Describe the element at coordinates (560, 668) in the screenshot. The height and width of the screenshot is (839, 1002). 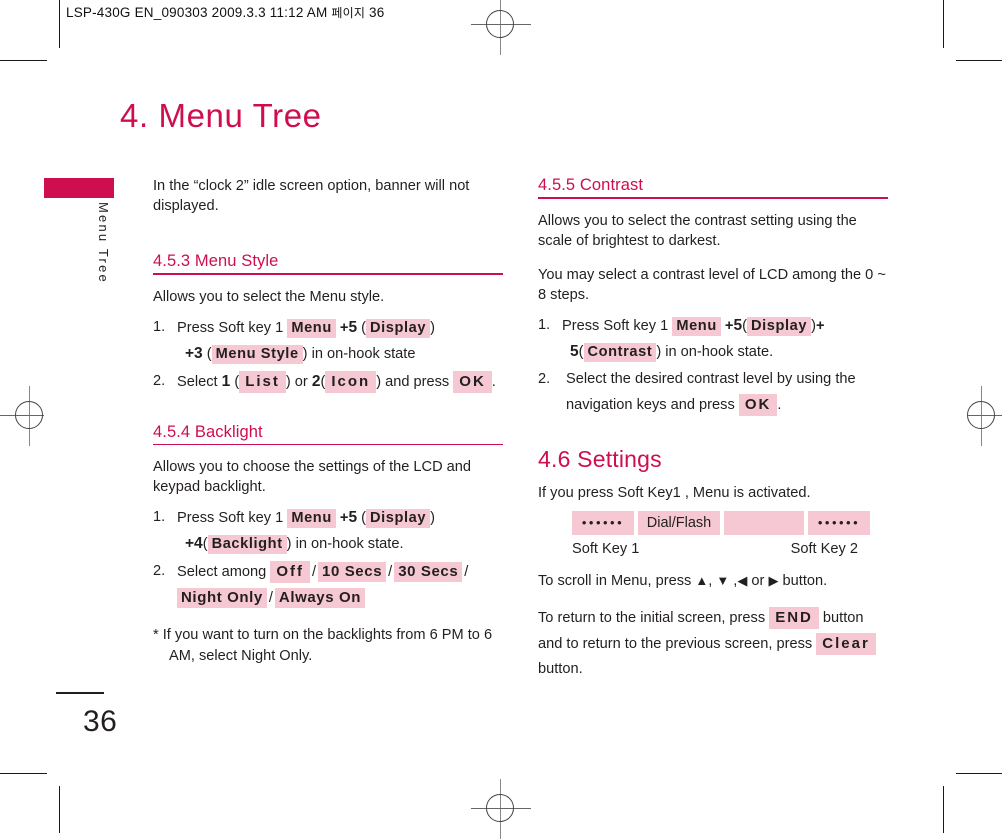
I see `return-text-c: button.` at that location.